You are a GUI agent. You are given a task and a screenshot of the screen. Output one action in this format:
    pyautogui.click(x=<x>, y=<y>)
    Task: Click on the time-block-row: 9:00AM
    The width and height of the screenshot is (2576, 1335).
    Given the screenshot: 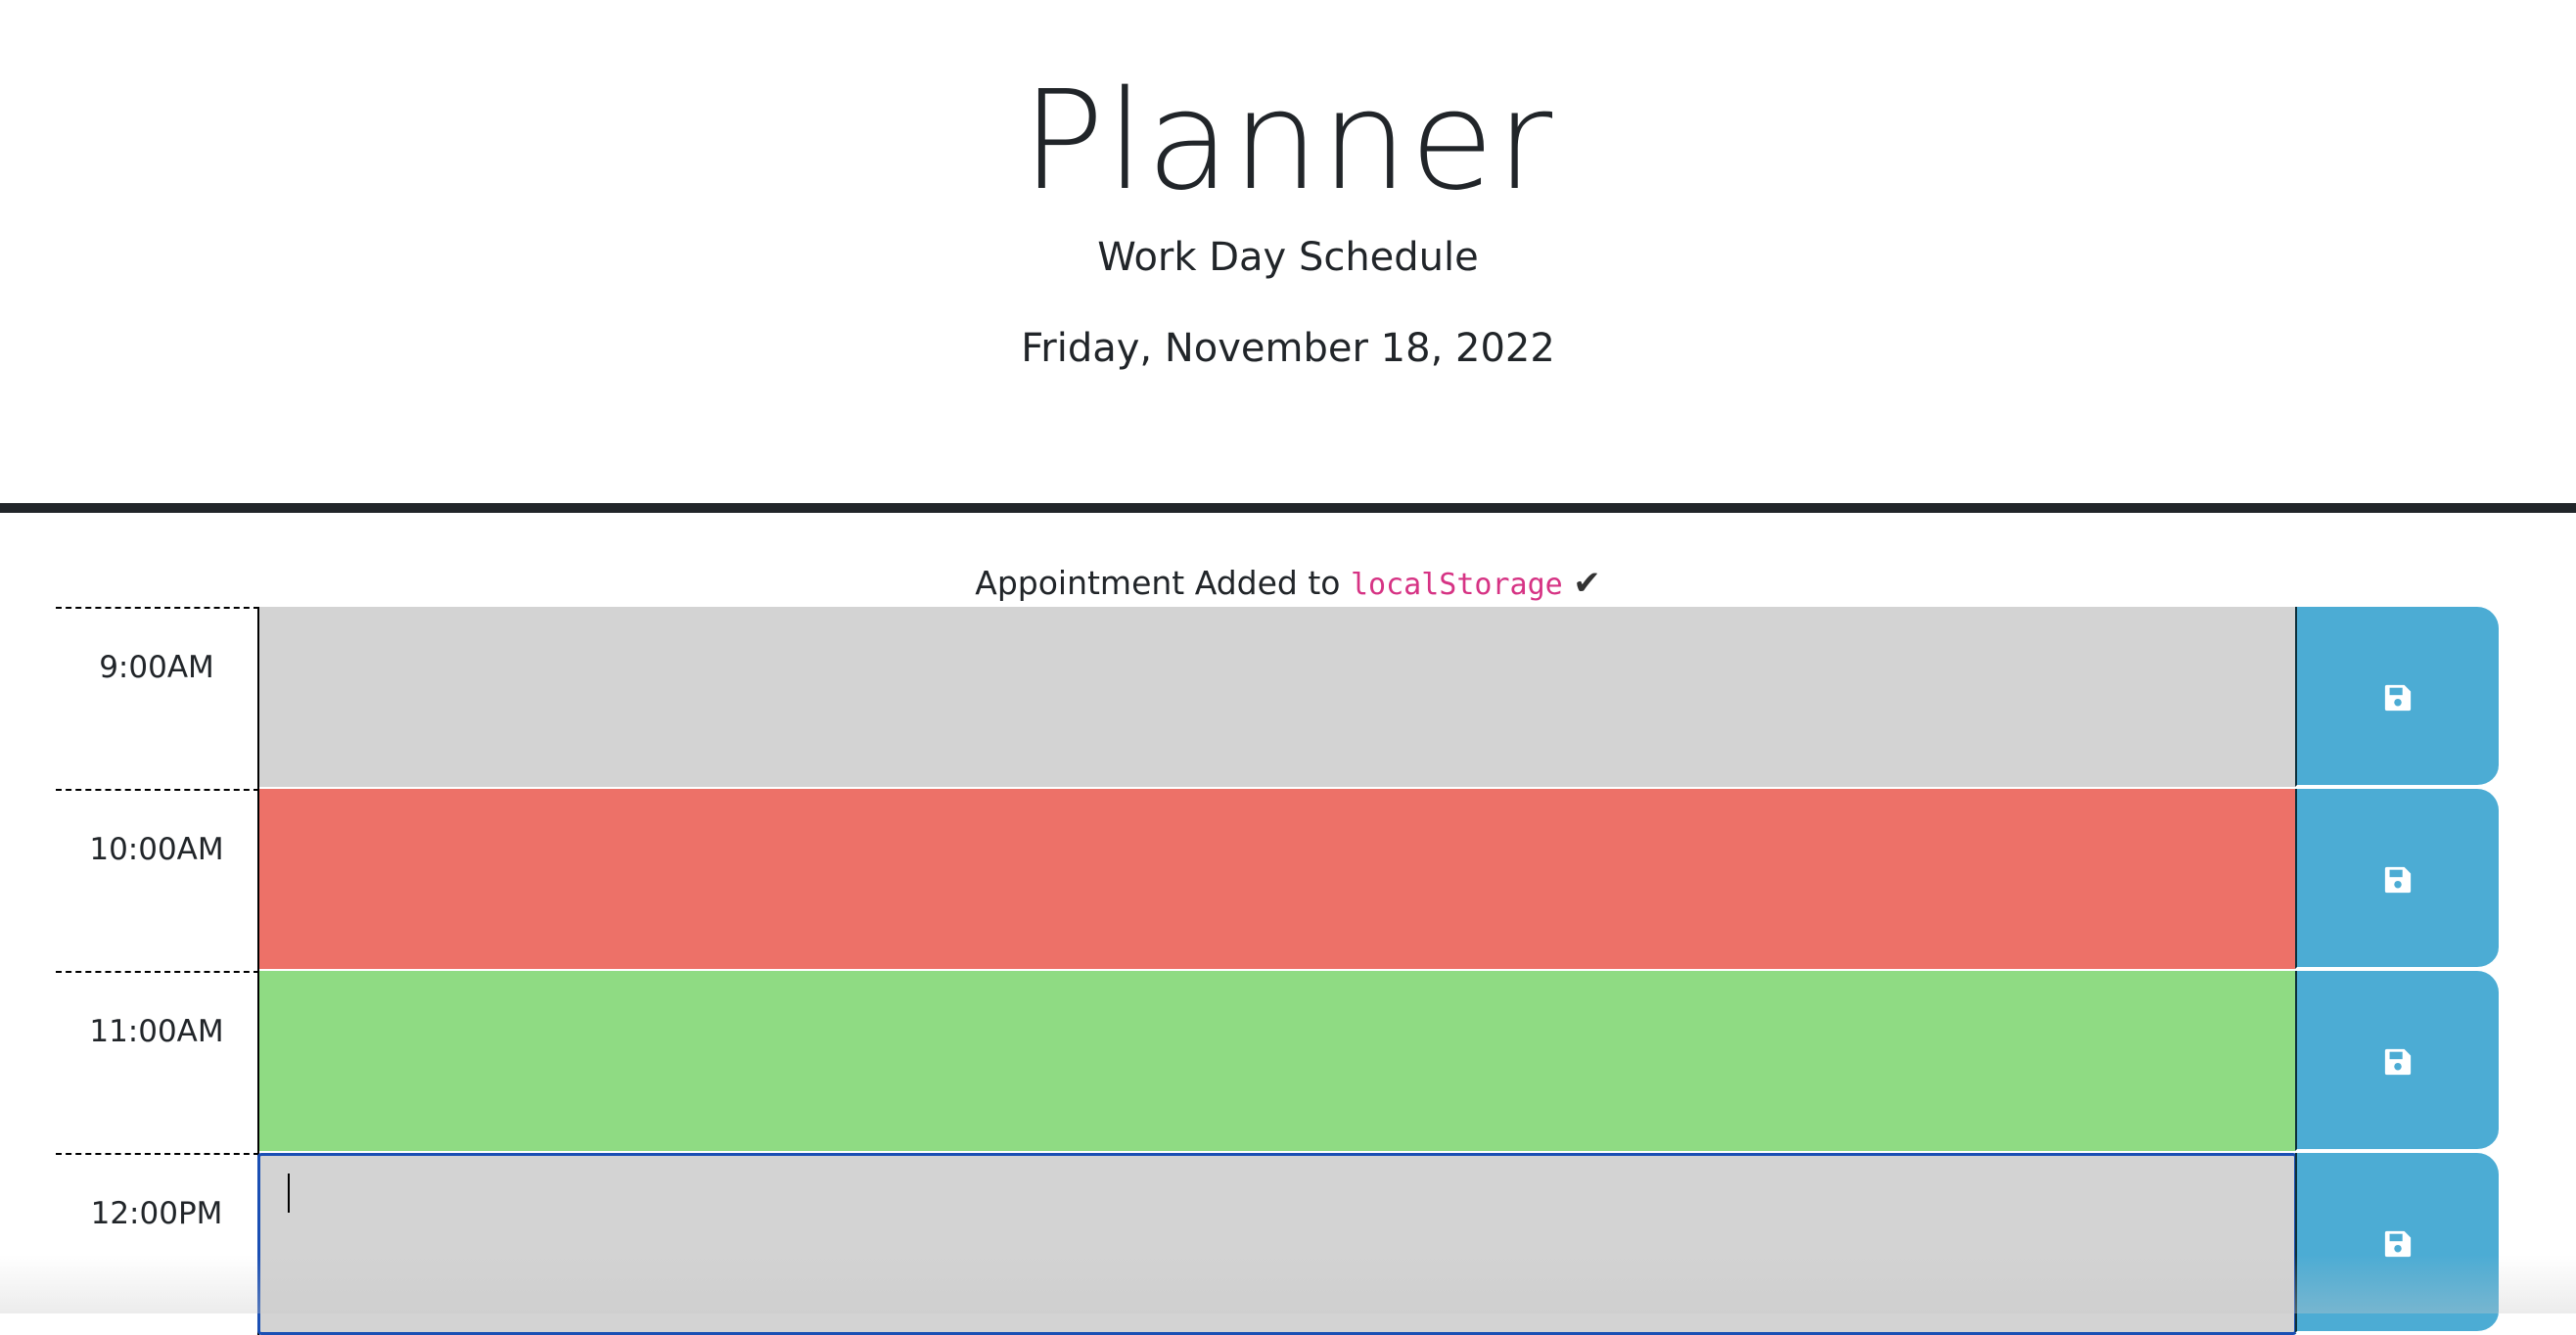 What is the action you would take?
    pyautogui.click(x=1278, y=698)
    